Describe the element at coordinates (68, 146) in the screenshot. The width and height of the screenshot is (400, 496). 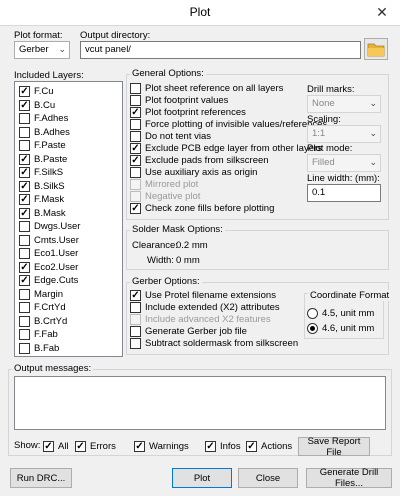
I see `checkbox-row: F.Paste` at that location.